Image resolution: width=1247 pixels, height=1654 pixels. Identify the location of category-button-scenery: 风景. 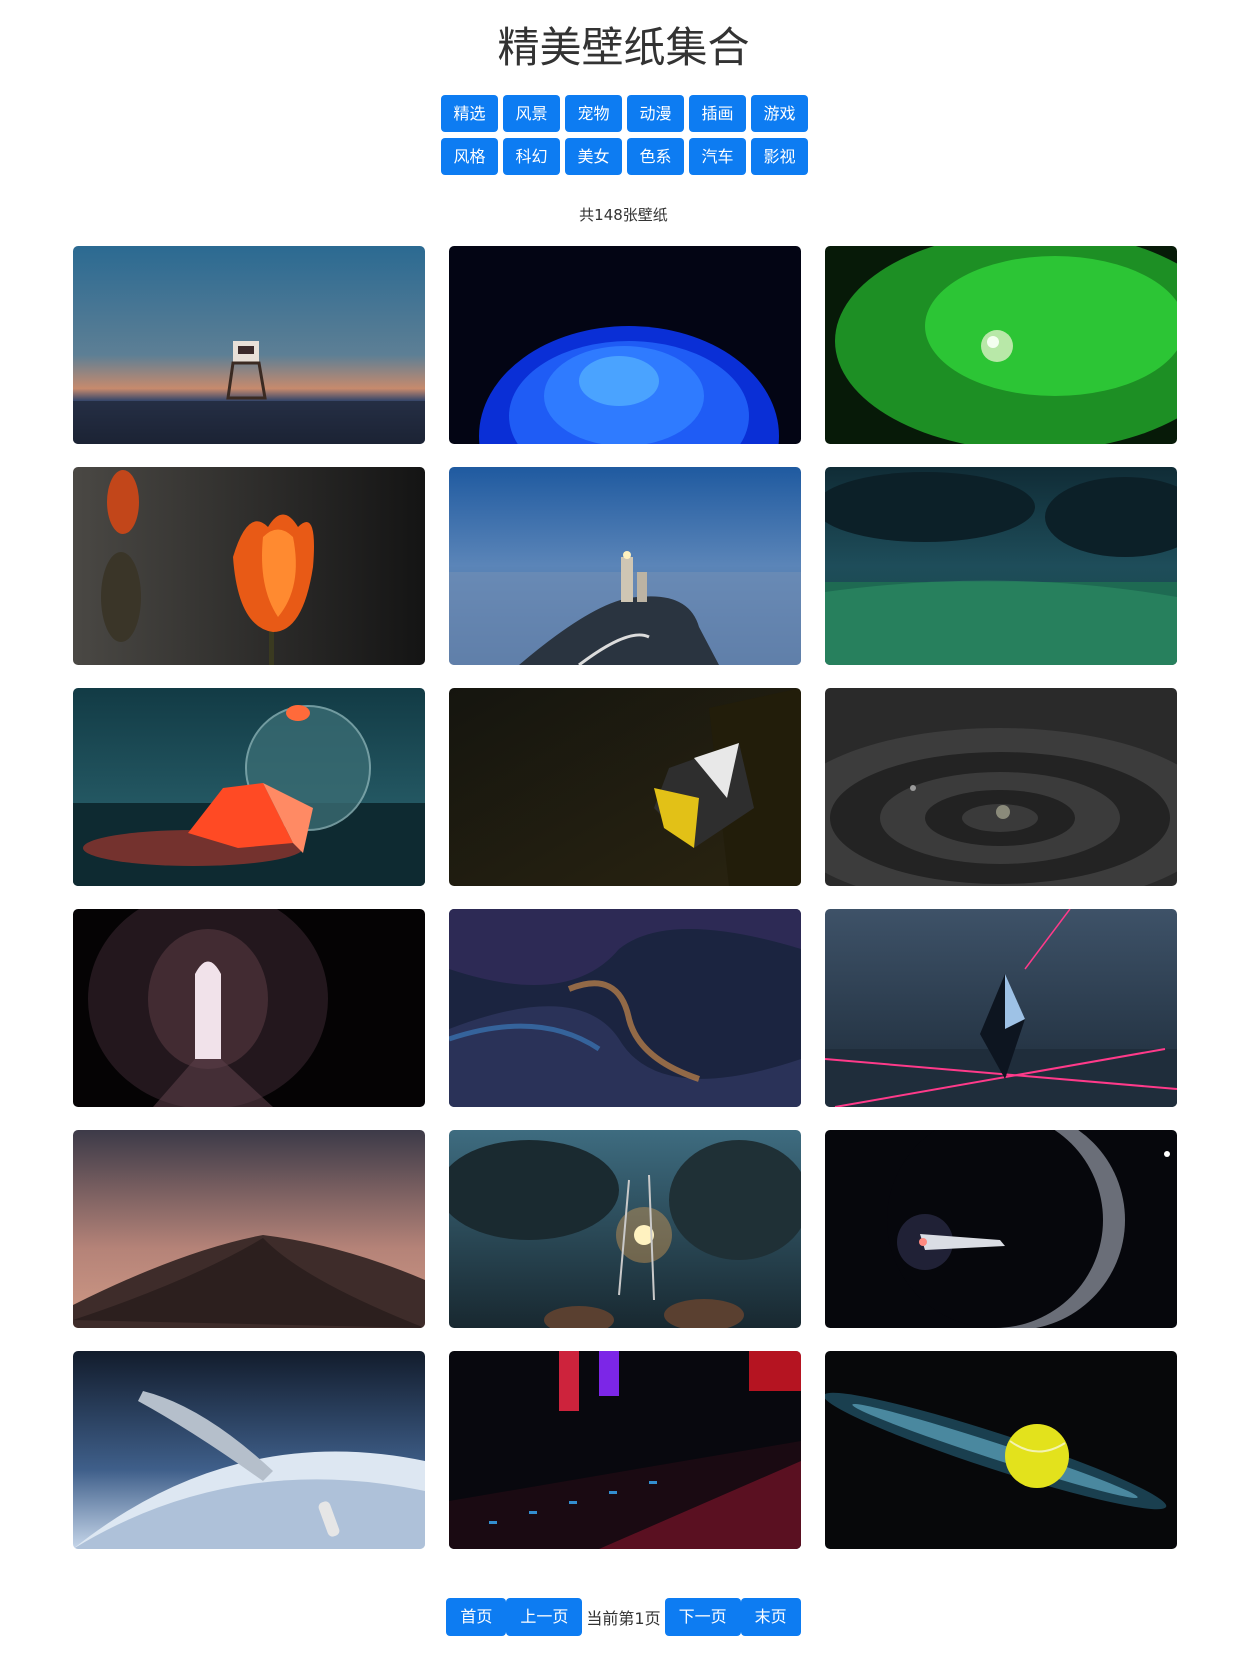
(531, 113).